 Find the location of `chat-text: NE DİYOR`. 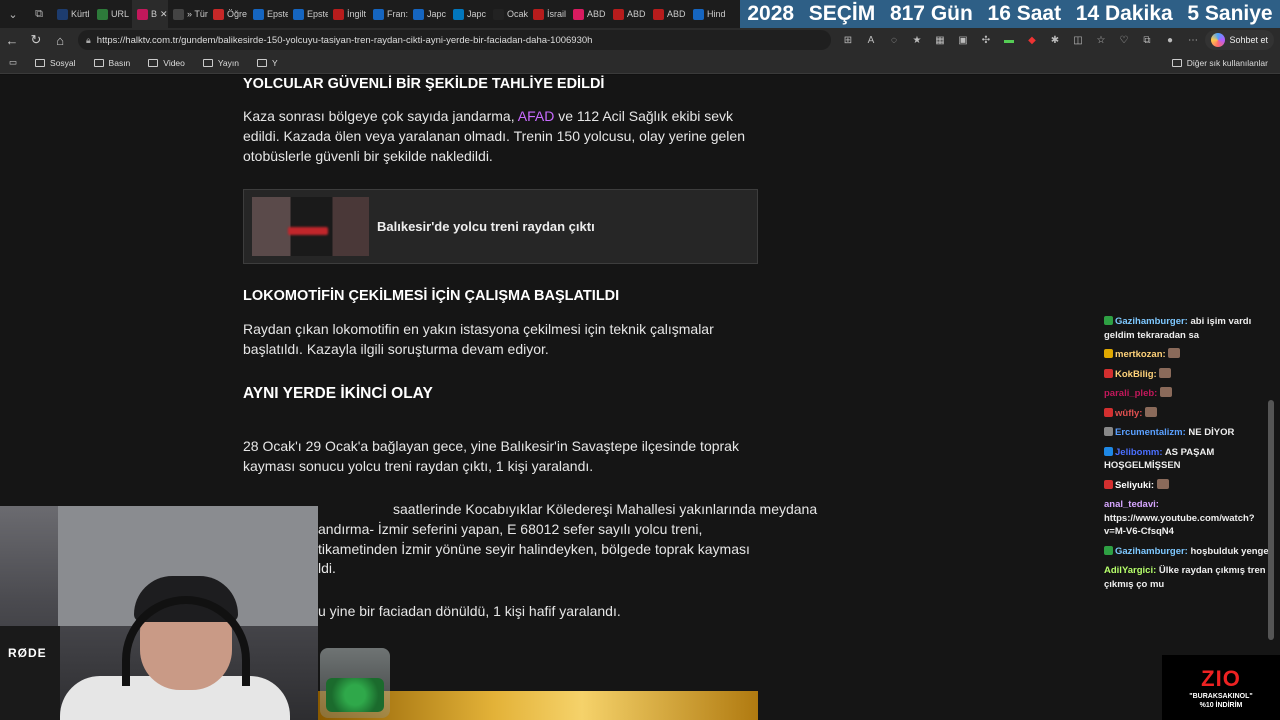

chat-text: NE DİYOR is located at coordinates (1211, 432).